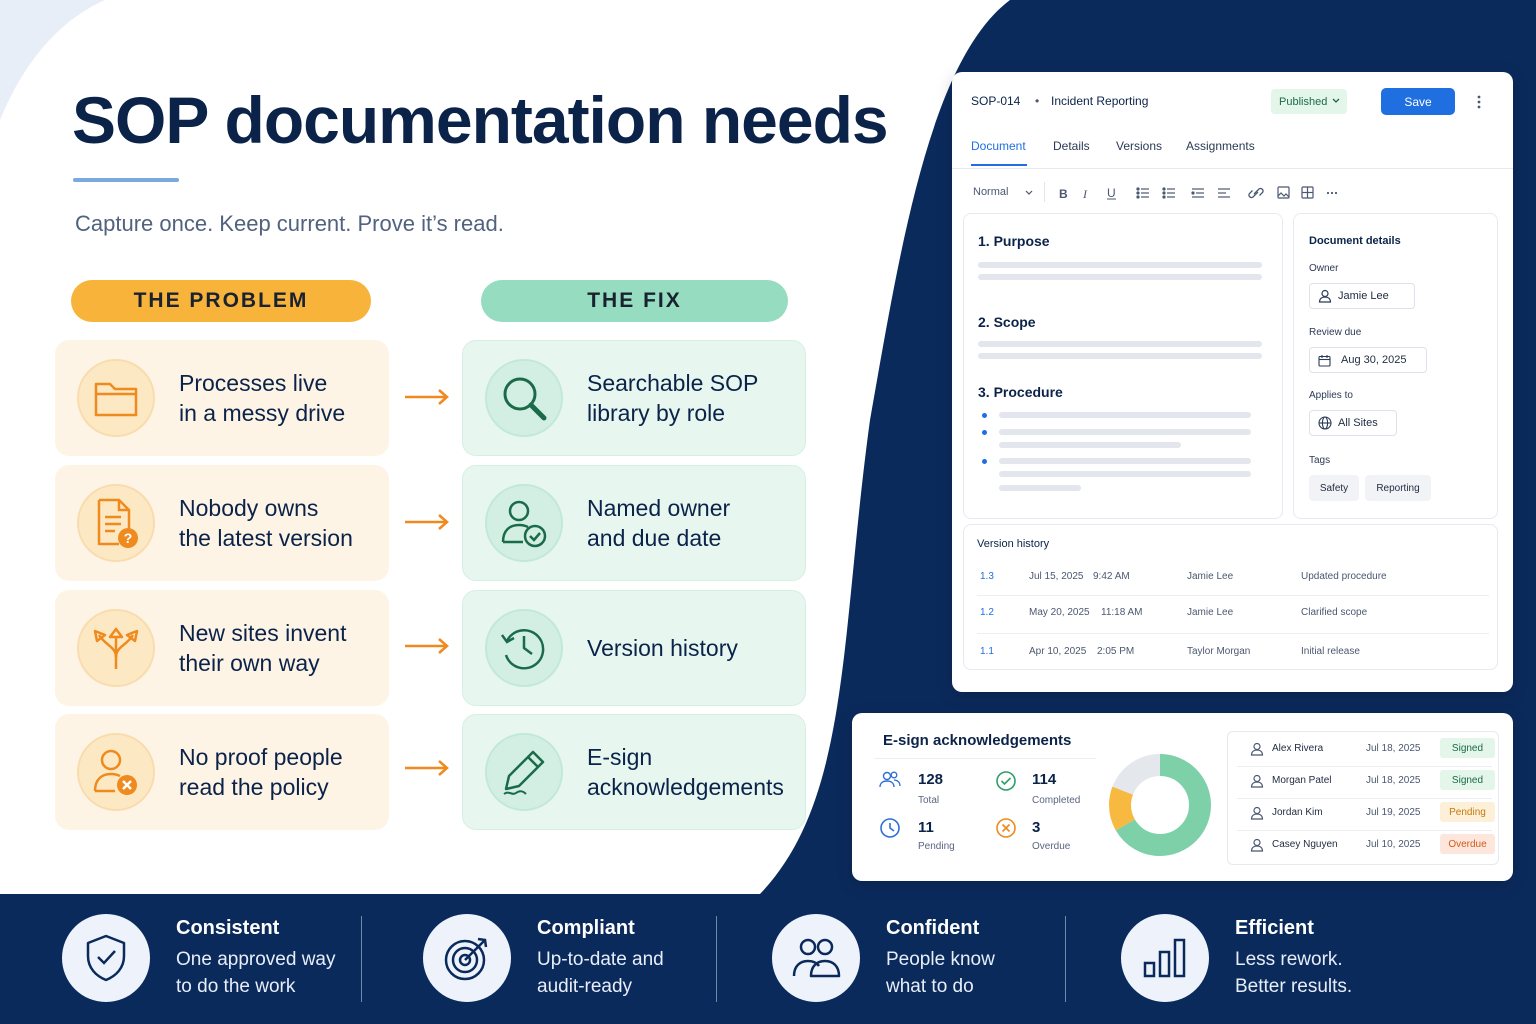  What do you see at coordinates (261, 757) in the screenshot?
I see `problem-line: No proof people` at bounding box center [261, 757].